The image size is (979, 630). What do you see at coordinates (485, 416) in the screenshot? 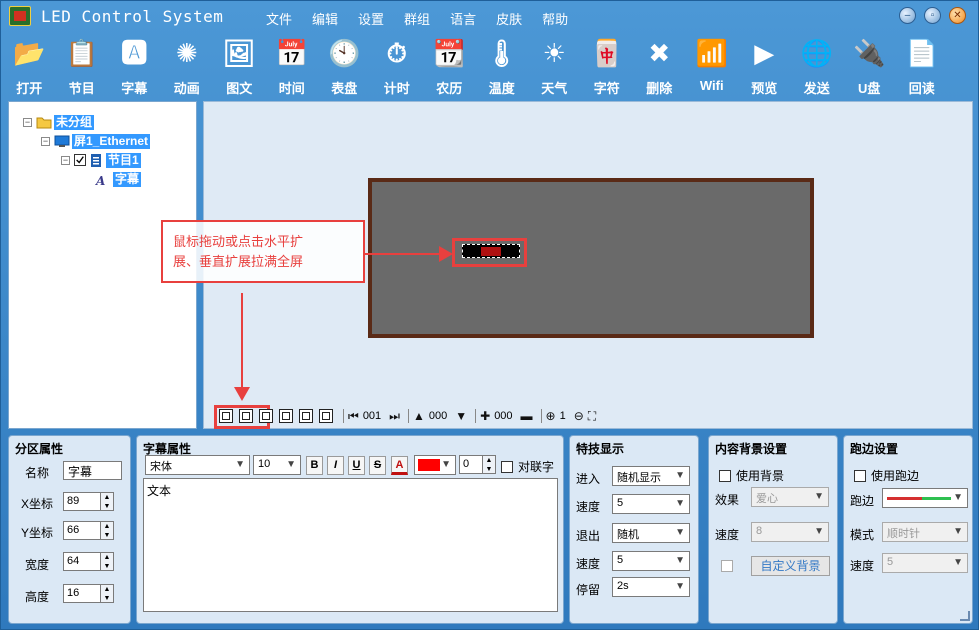
I see `plus-icon: ✚` at bounding box center [485, 416].